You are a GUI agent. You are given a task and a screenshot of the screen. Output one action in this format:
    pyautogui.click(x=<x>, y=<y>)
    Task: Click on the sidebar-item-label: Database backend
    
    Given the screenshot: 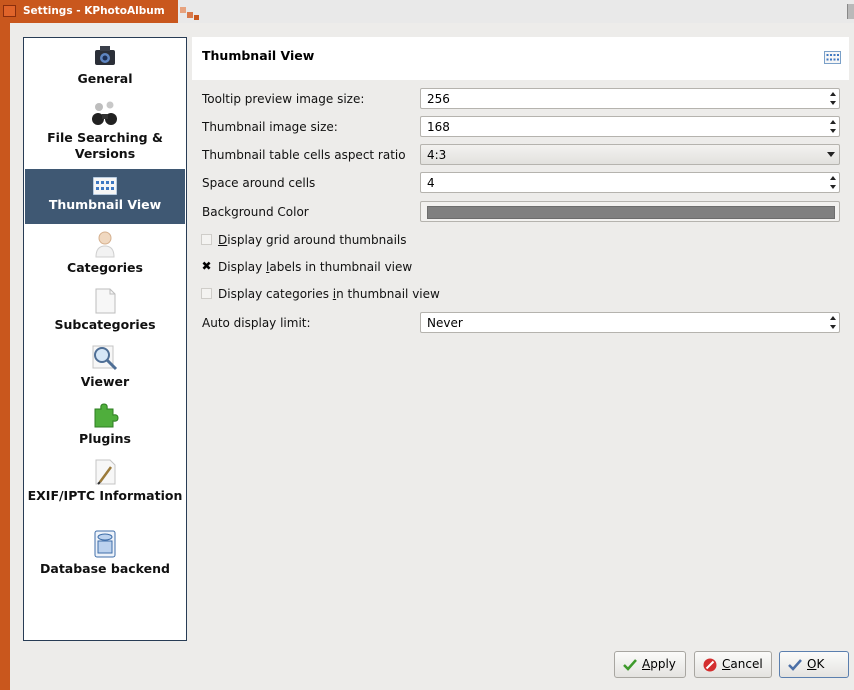 What is the action you would take?
    pyautogui.click(x=105, y=568)
    